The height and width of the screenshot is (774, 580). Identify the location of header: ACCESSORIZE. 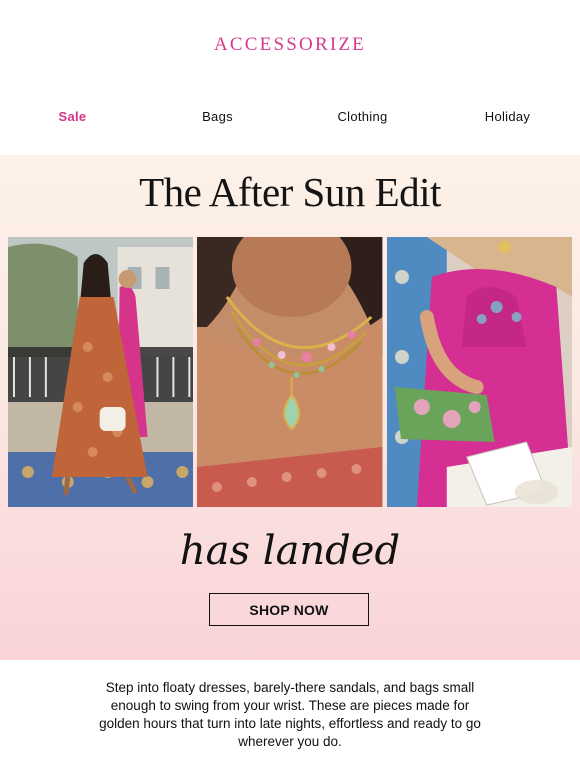
(290, 44).